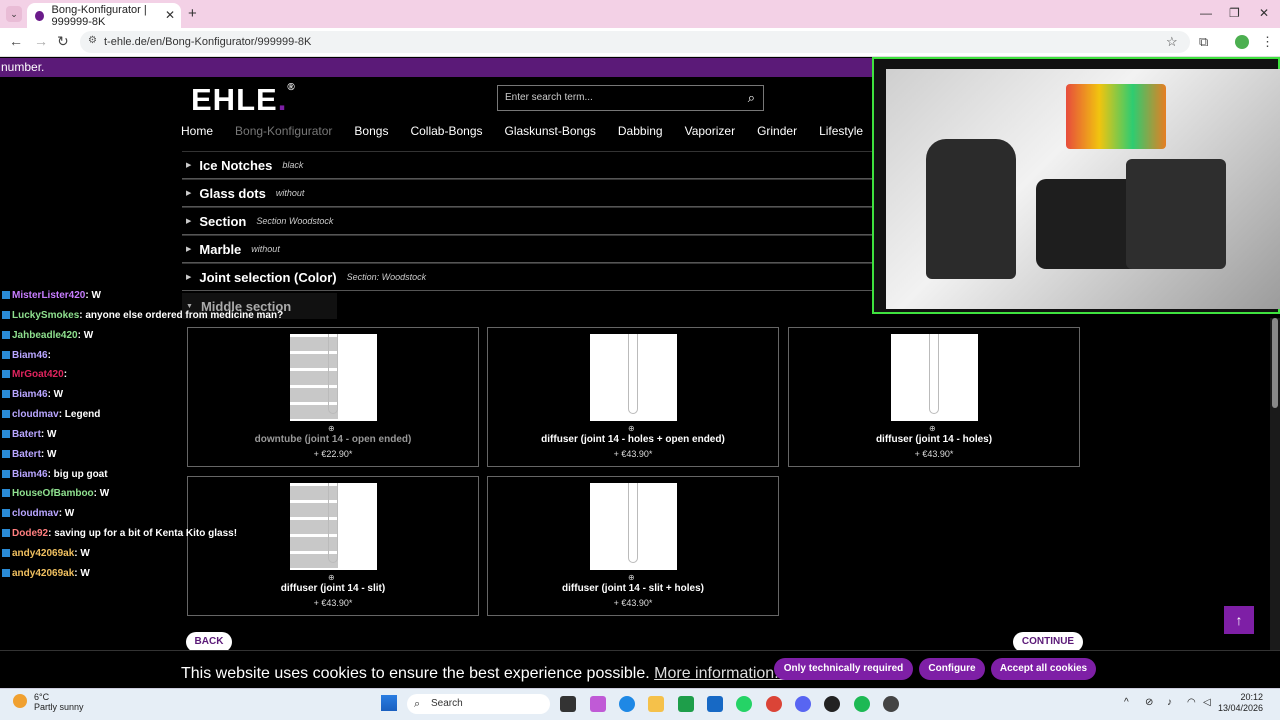 This screenshot has height=720, width=1280. I want to click on accordion-section: ▶ Section Section Woodstock, so click(527, 221).